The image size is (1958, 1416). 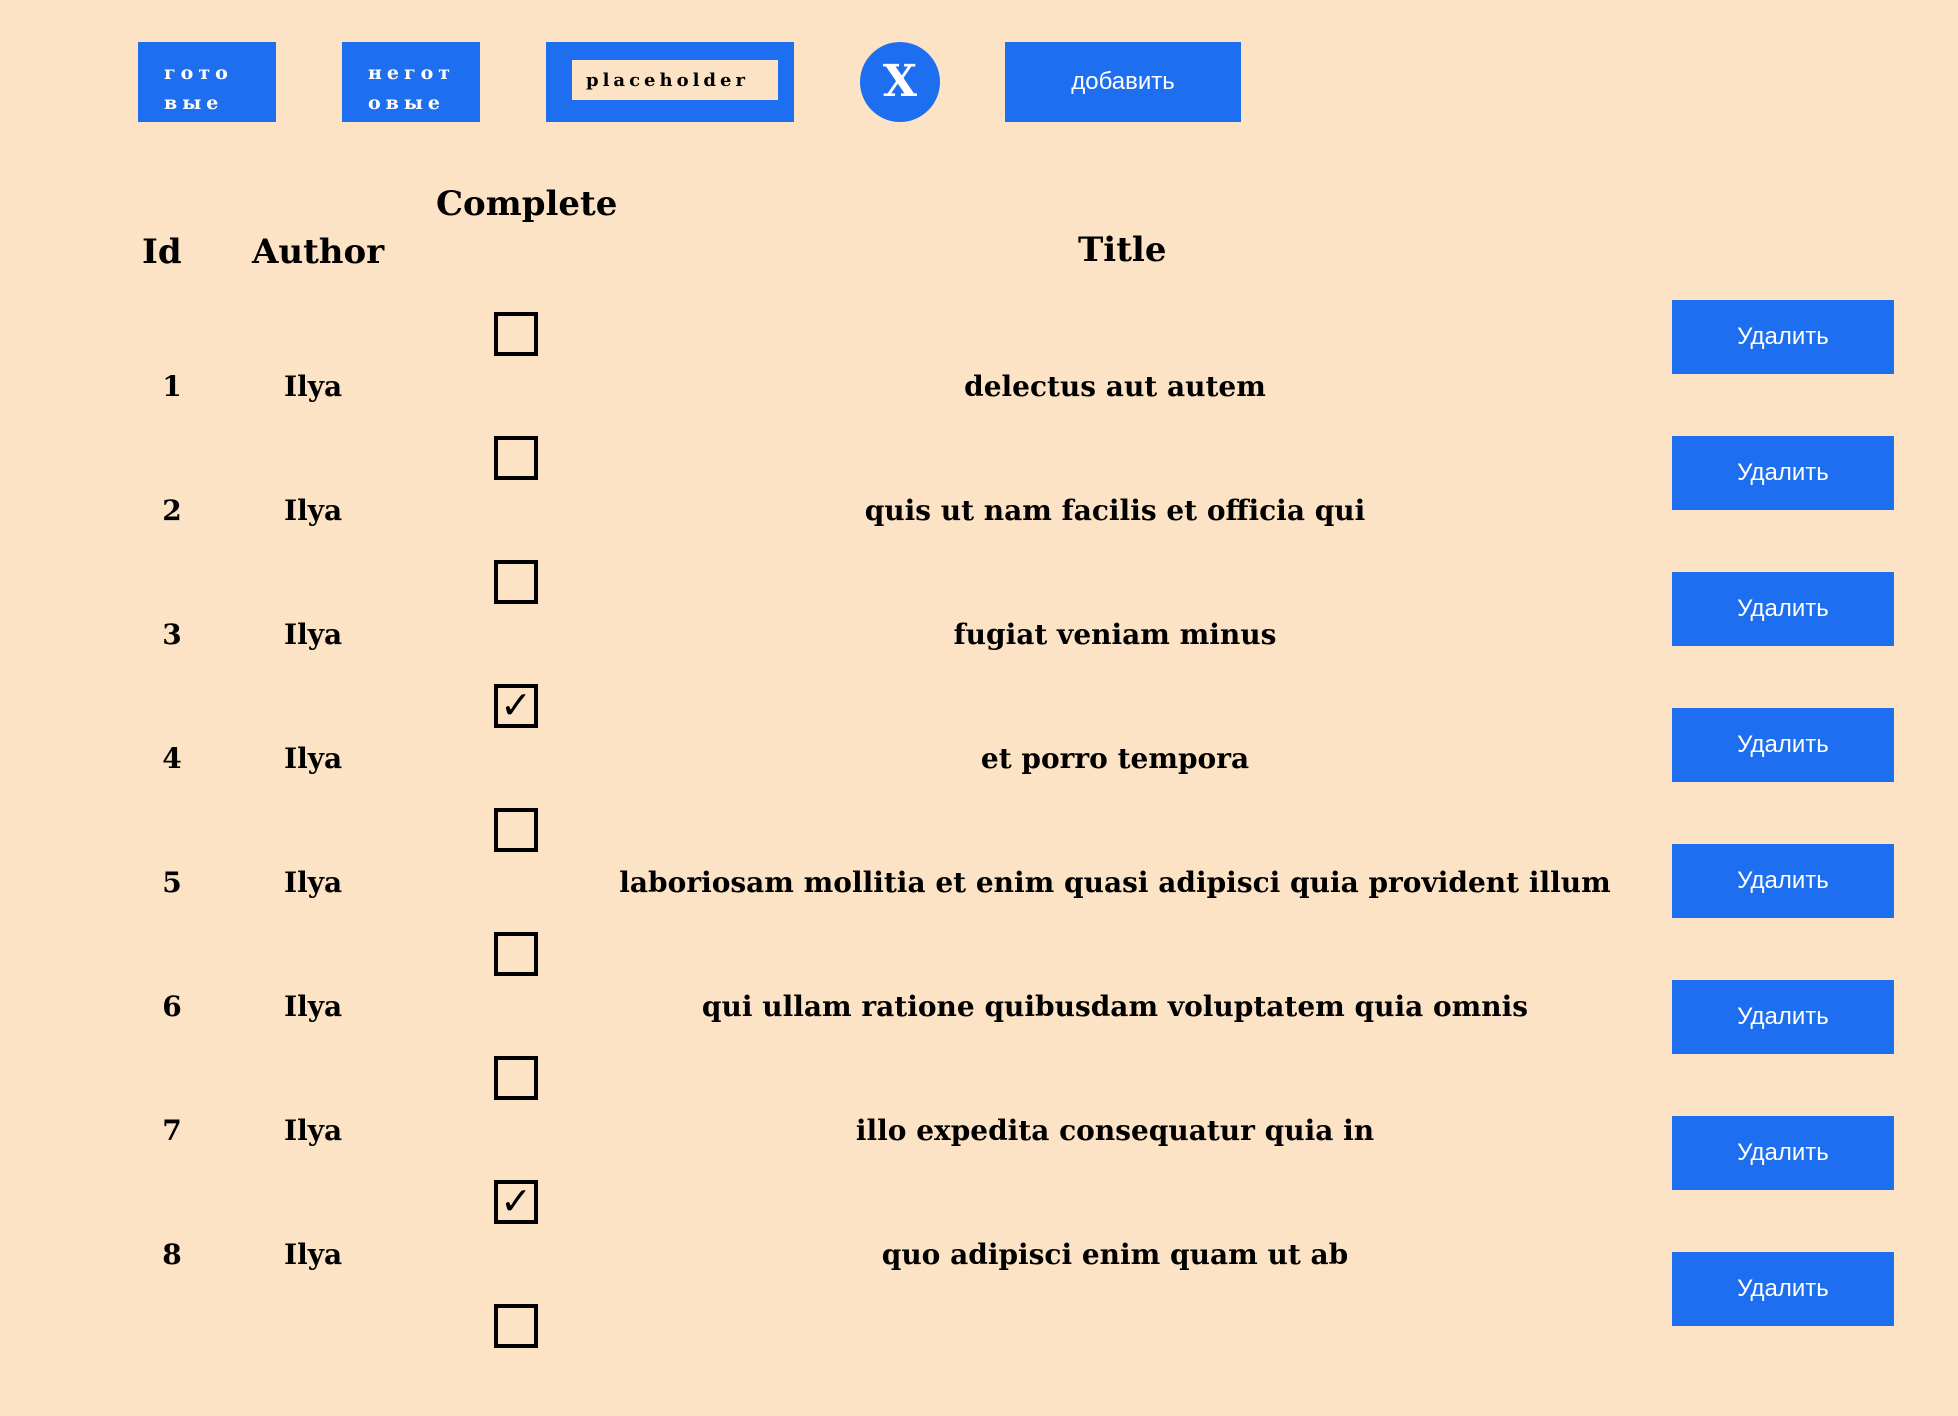 What do you see at coordinates (979, 1354) in the screenshot?
I see `table-row` at bounding box center [979, 1354].